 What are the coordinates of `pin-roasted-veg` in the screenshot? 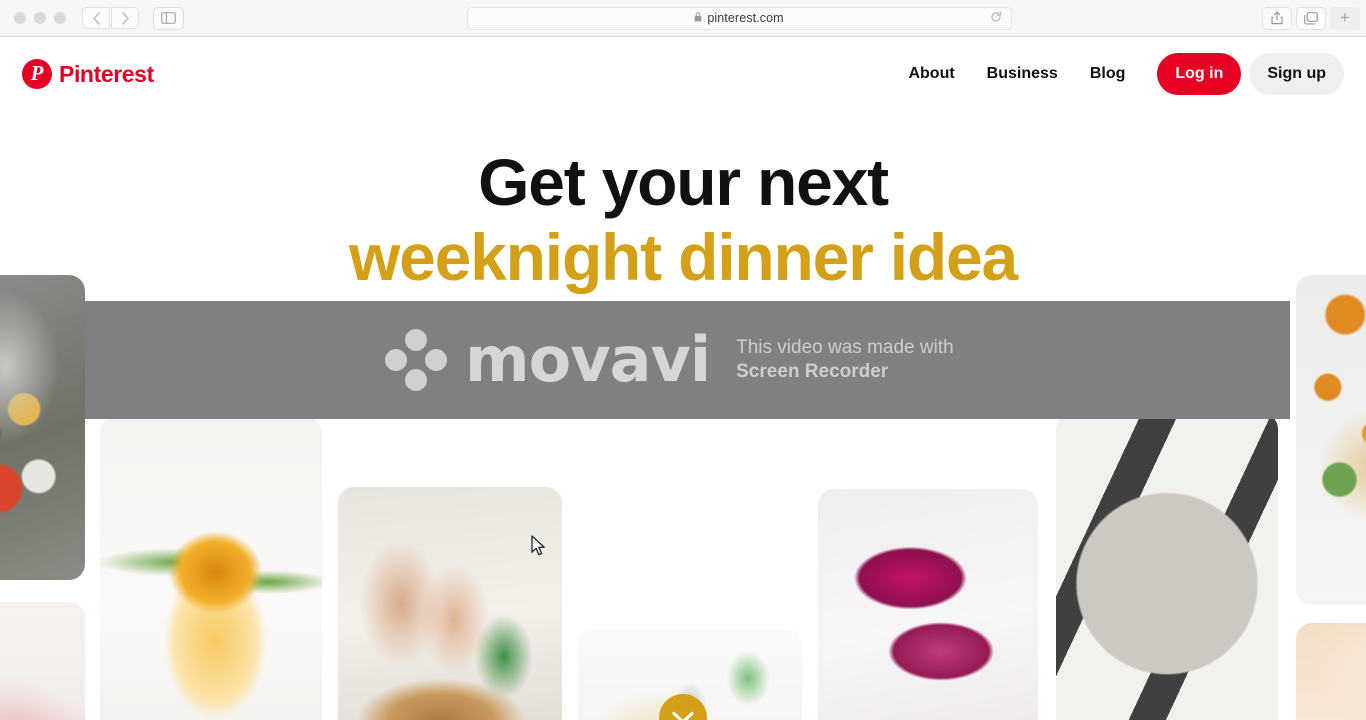 It's located at (1331, 440).